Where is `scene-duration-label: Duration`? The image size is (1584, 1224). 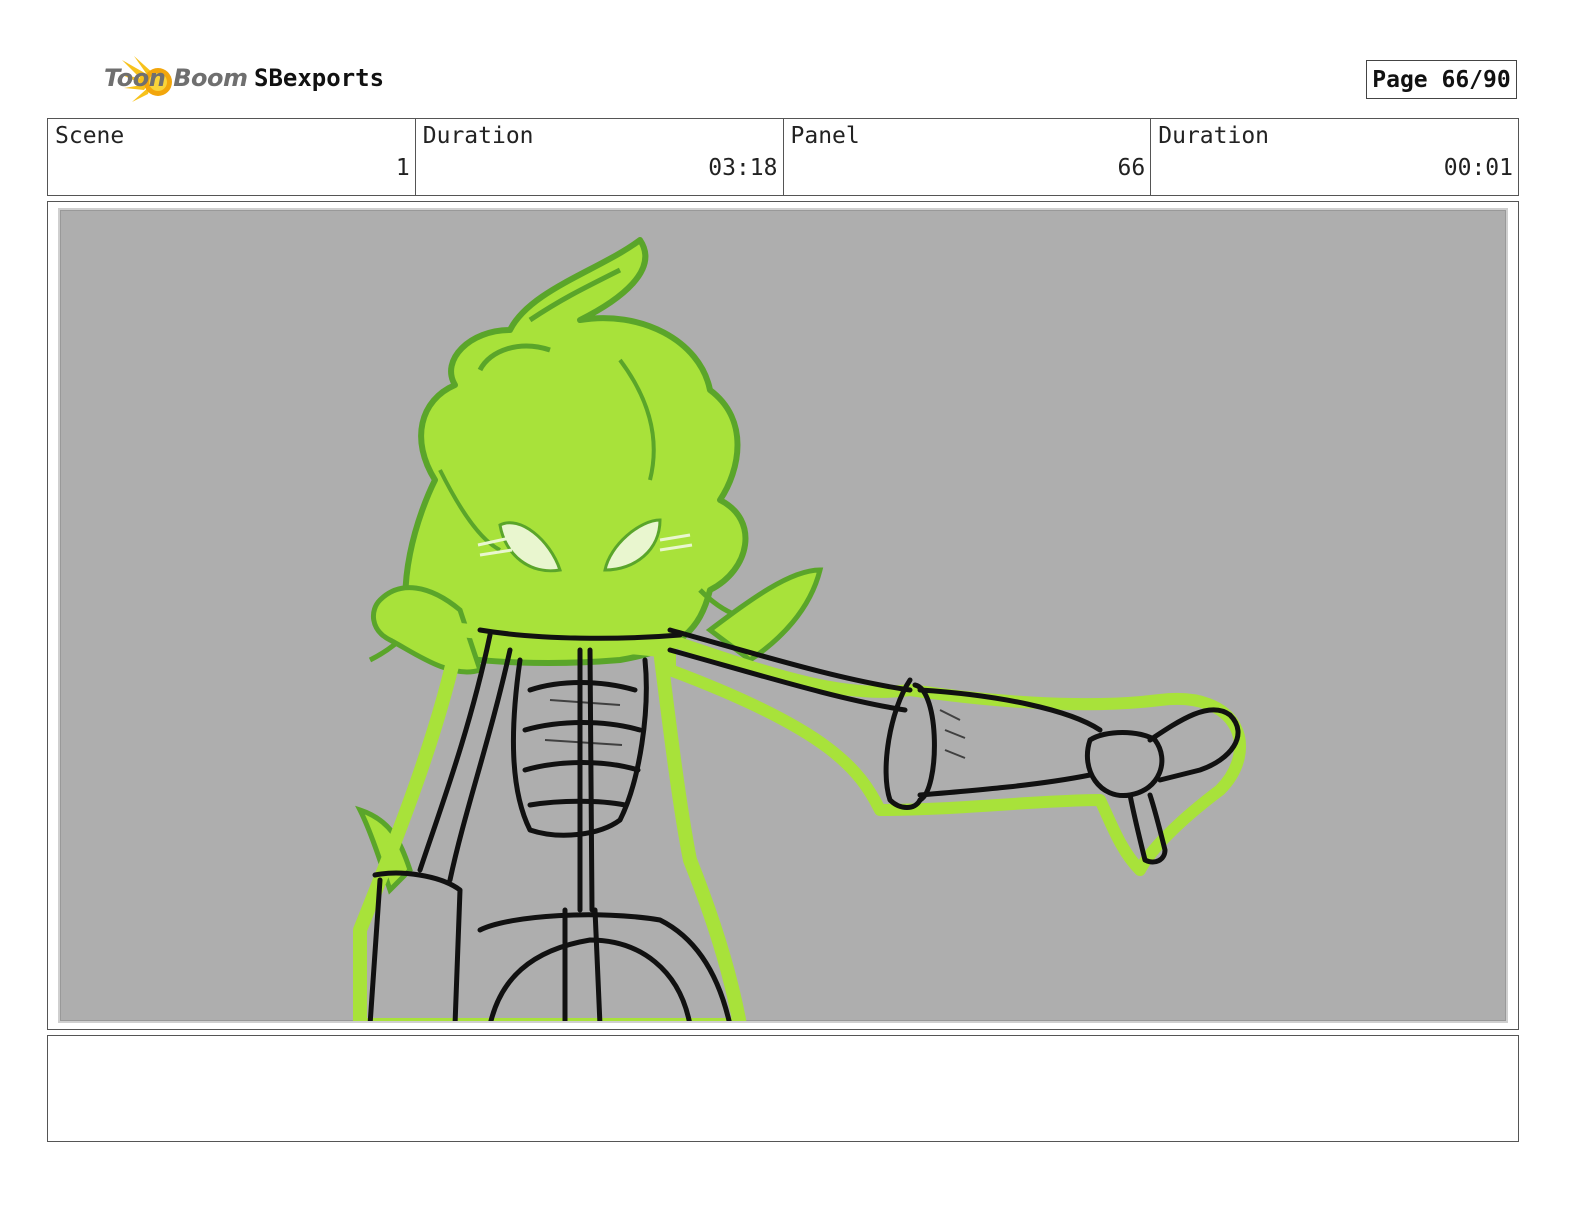
scene-duration-label: Duration is located at coordinates (478, 136).